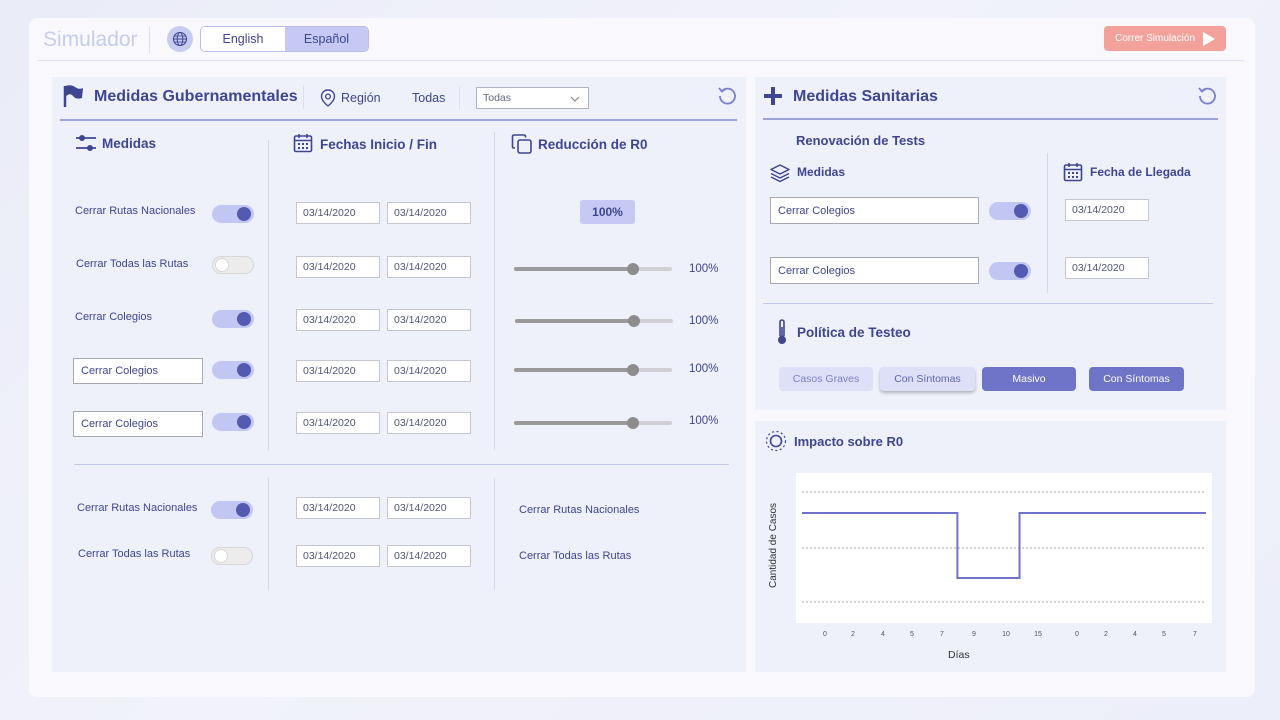 The width and height of the screenshot is (1280, 720). I want to click on region-select-value: Todas, so click(497, 98).